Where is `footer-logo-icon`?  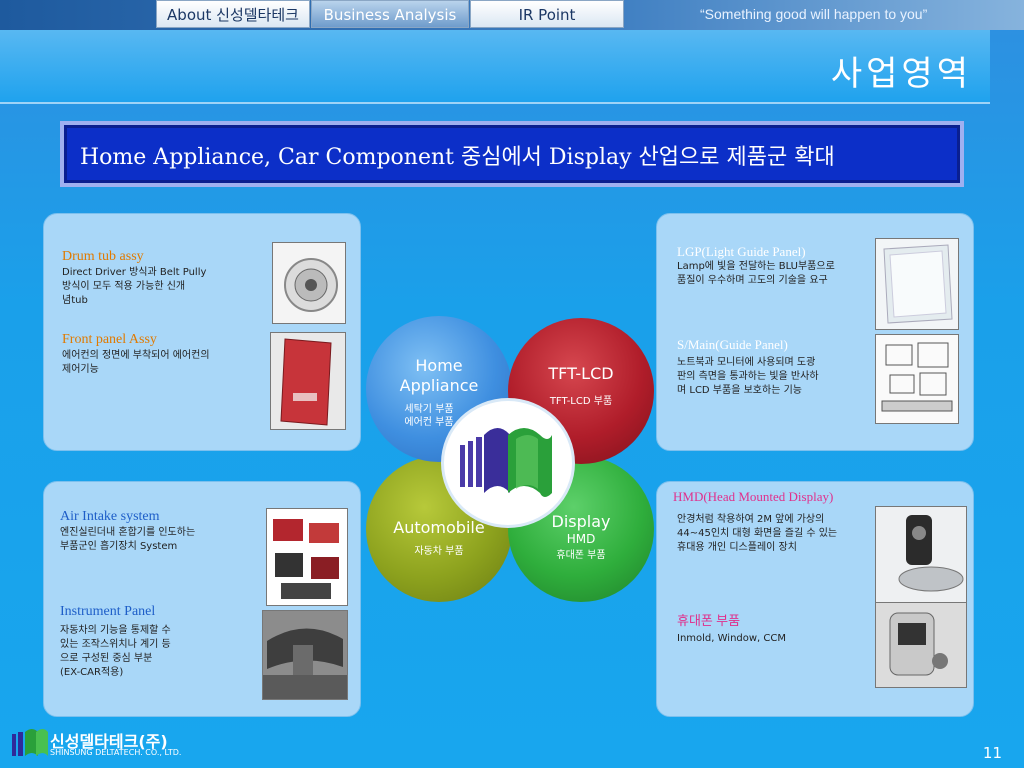
footer-logo-icon is located at coordinates (30, 742).